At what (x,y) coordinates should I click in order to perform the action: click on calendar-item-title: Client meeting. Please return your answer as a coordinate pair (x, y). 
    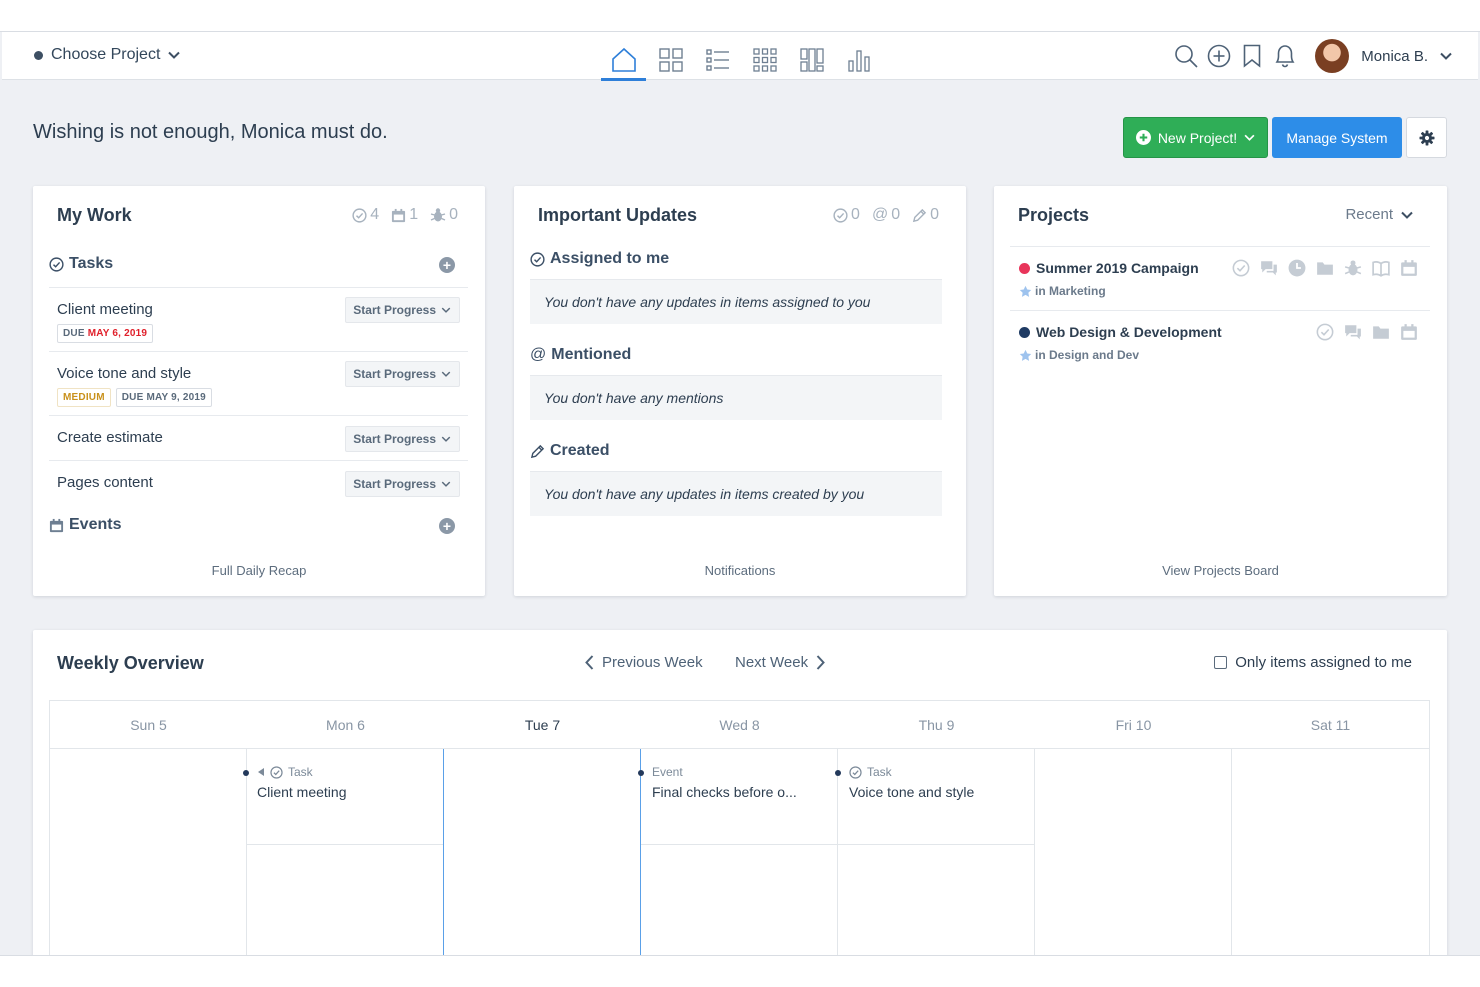
    Looking at the image, I should click on (302, 792).